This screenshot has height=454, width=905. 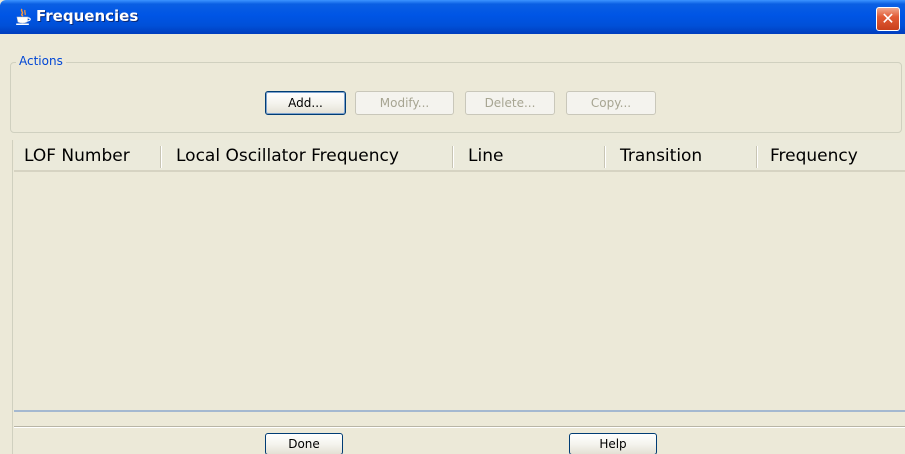 What do you see at coordinates (459, 411) in the screenshot?
I see `table-body-border` at bounding box center [459, 411].